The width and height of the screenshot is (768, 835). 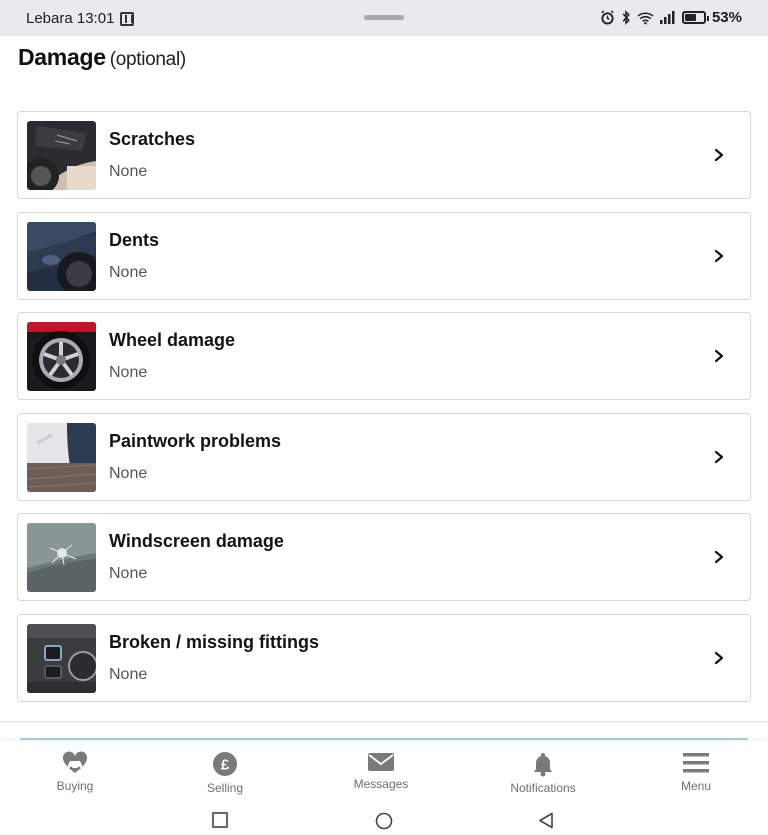 I want to click on damage-item-wheel-damage: Wheel damage None, so click(x=384, y=356).